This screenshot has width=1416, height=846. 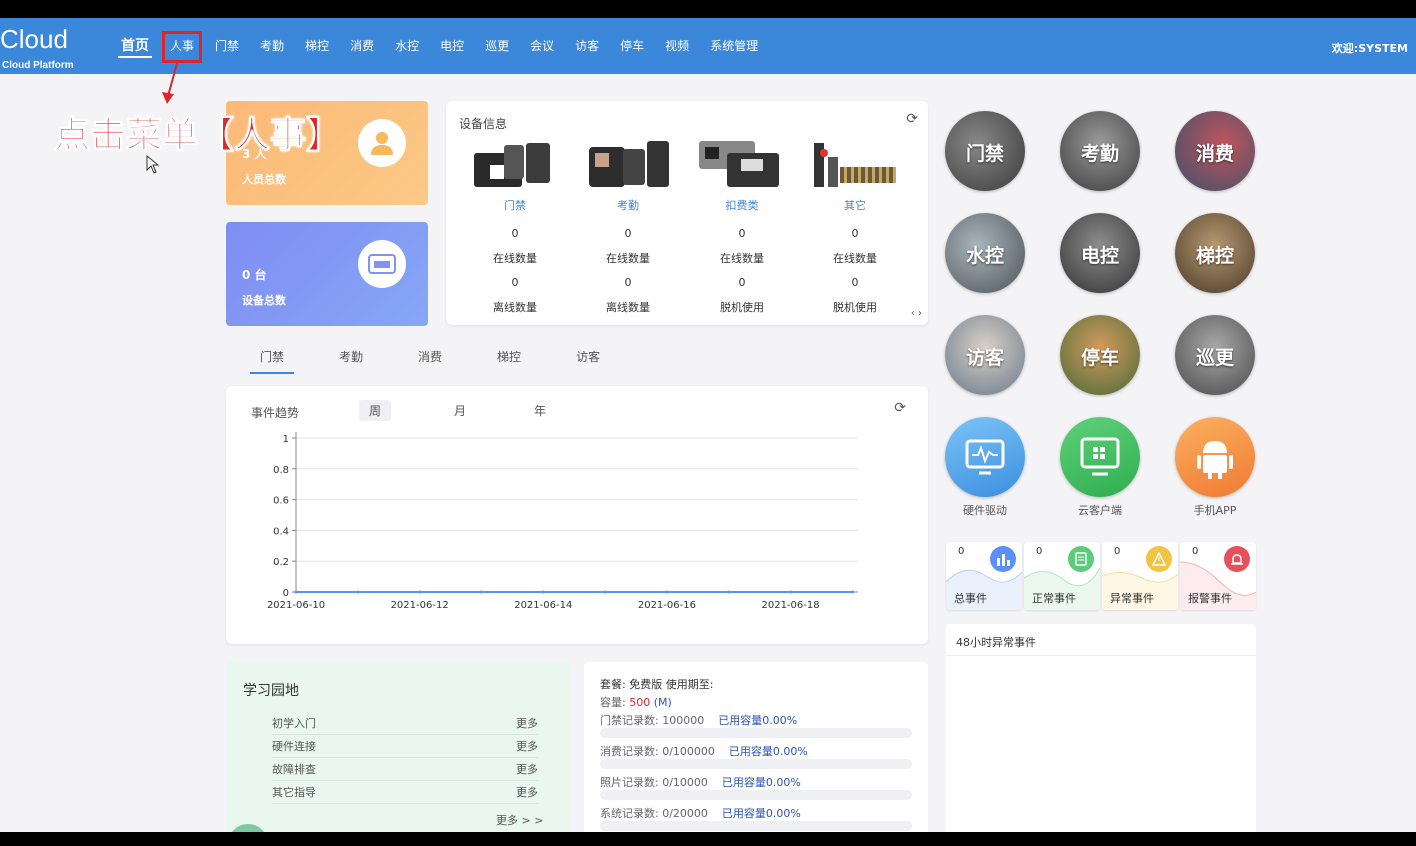 What do you see at coordinates (920, 313) in the screenshot?
I see `next-icon: ›` at bounding box center [920, 313].